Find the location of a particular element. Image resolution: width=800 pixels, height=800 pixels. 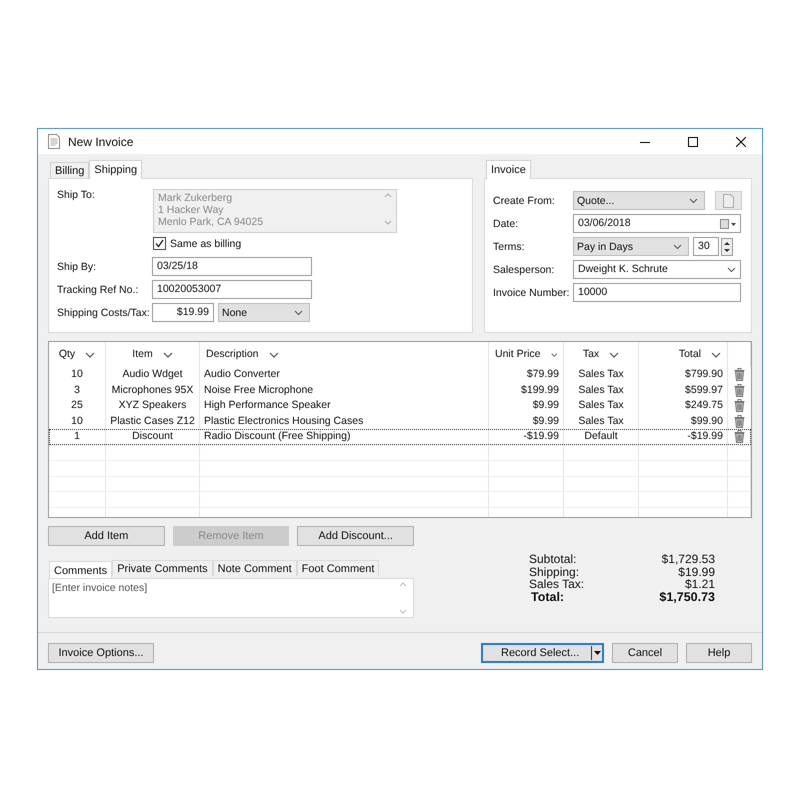

total-label: Total: is located at coordinates (547, 596).